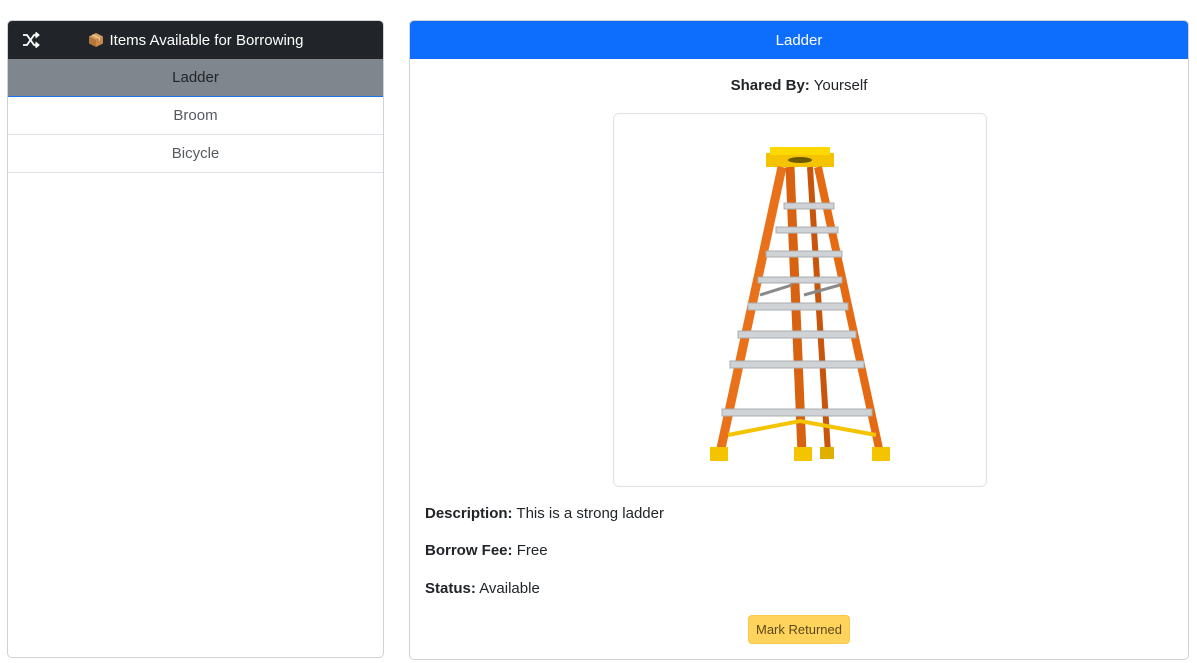 The image size is (1197, 663). Describe the element at coordinates (590, 513) in the screenshot. I see `description-value: This is a strong ladder` at that location.